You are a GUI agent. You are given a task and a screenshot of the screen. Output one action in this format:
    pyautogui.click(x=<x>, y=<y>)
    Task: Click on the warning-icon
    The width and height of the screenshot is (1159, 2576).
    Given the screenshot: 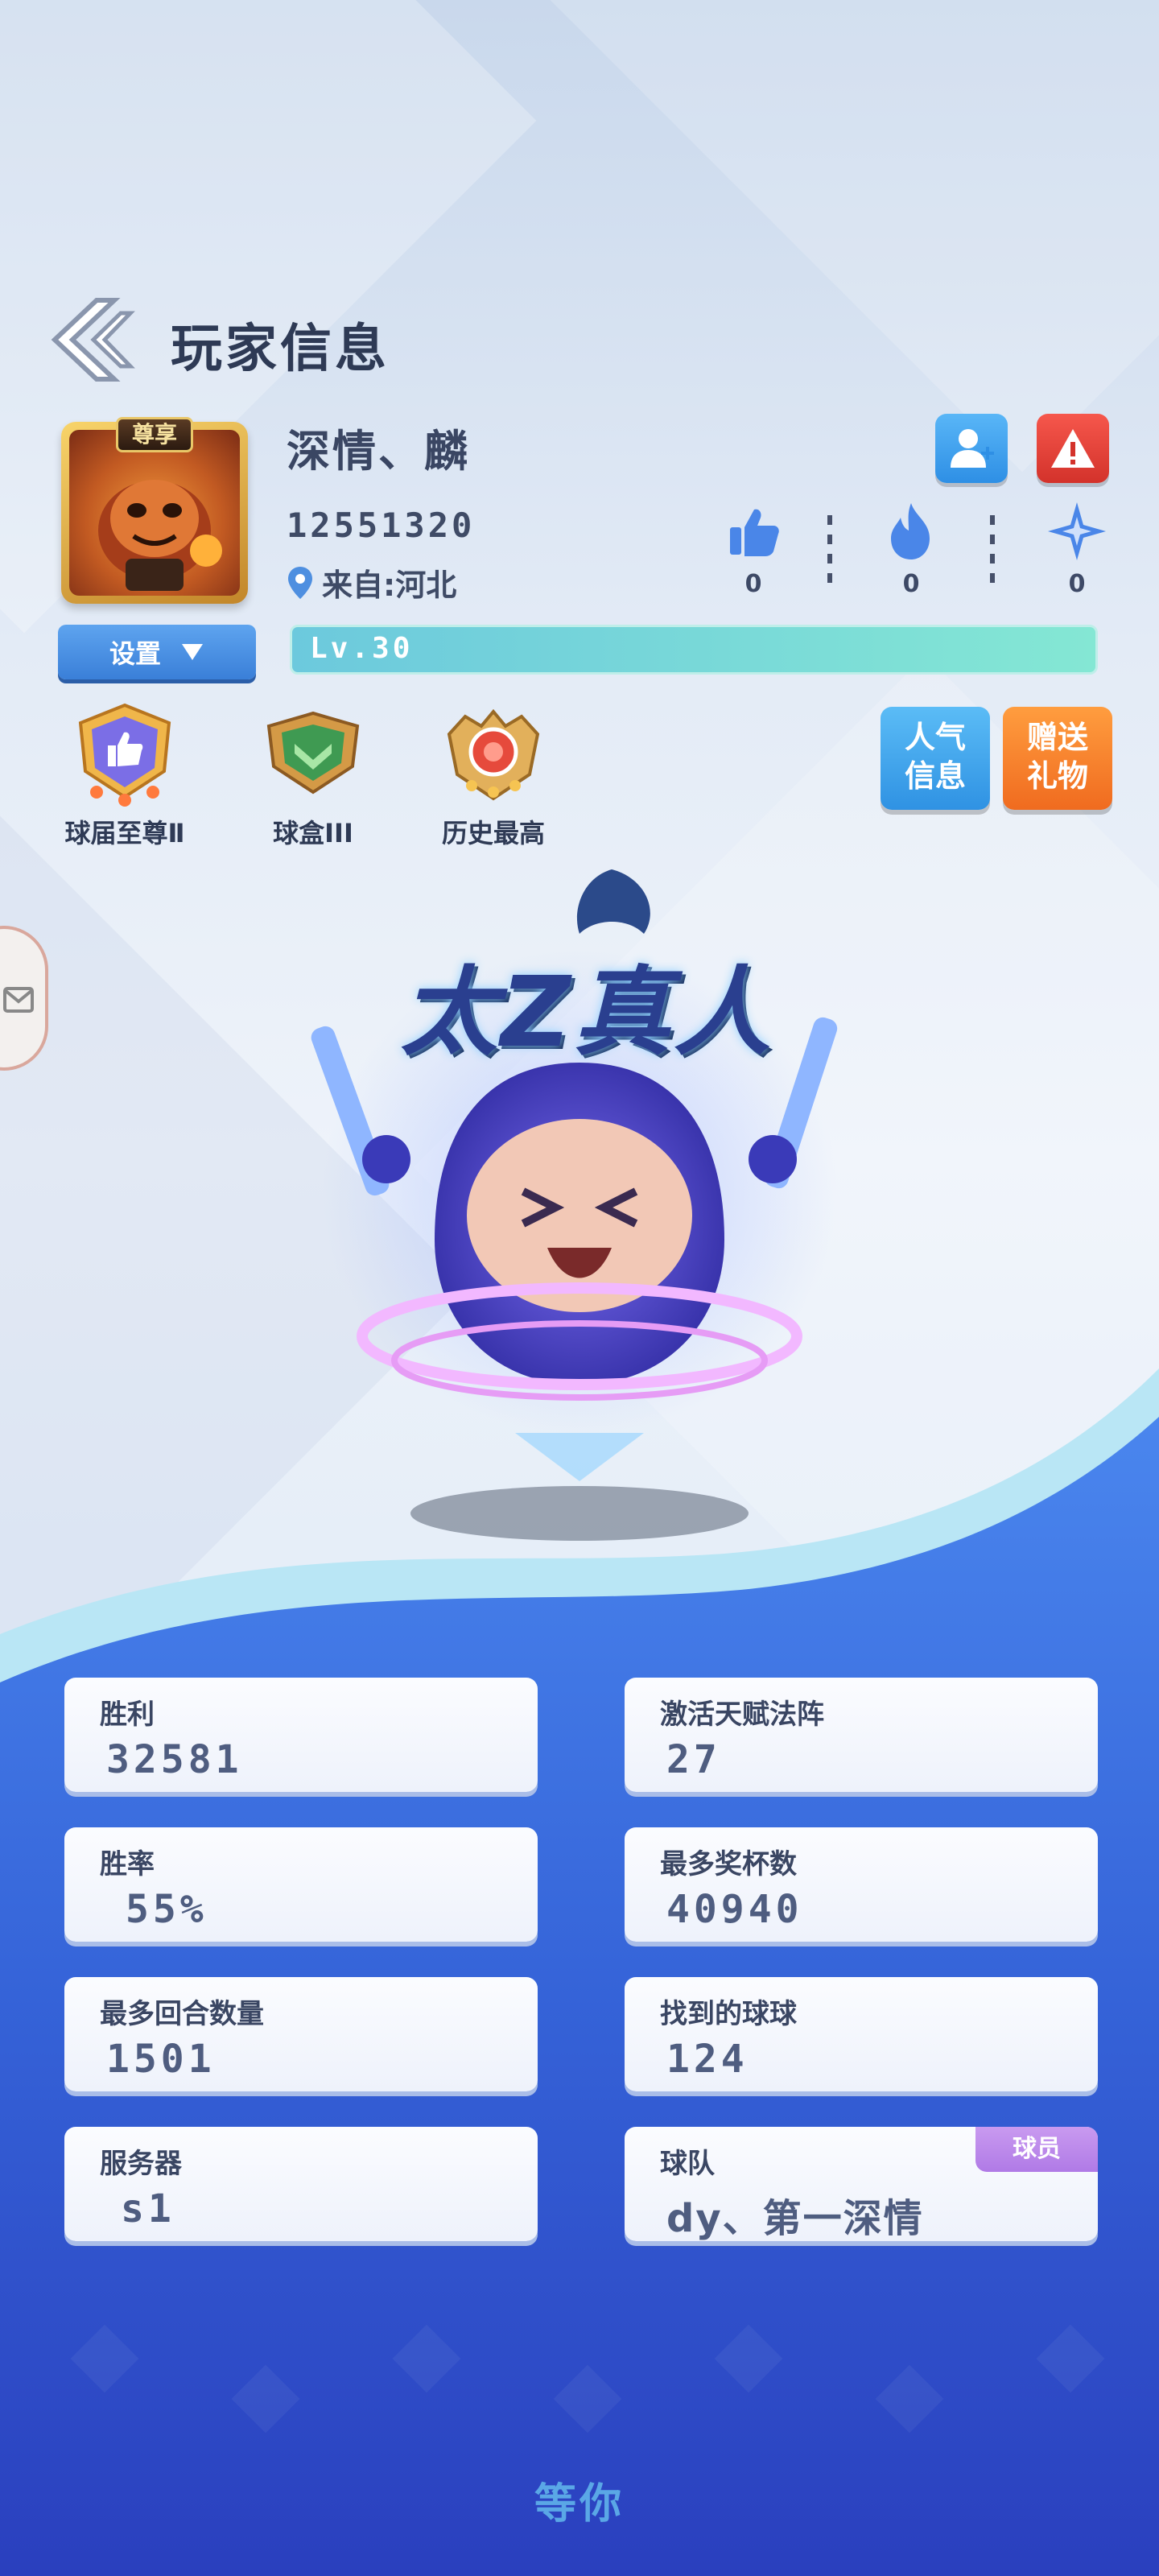 What is the action you would take?
    pyautogui.click(x=1073, y=448)
    